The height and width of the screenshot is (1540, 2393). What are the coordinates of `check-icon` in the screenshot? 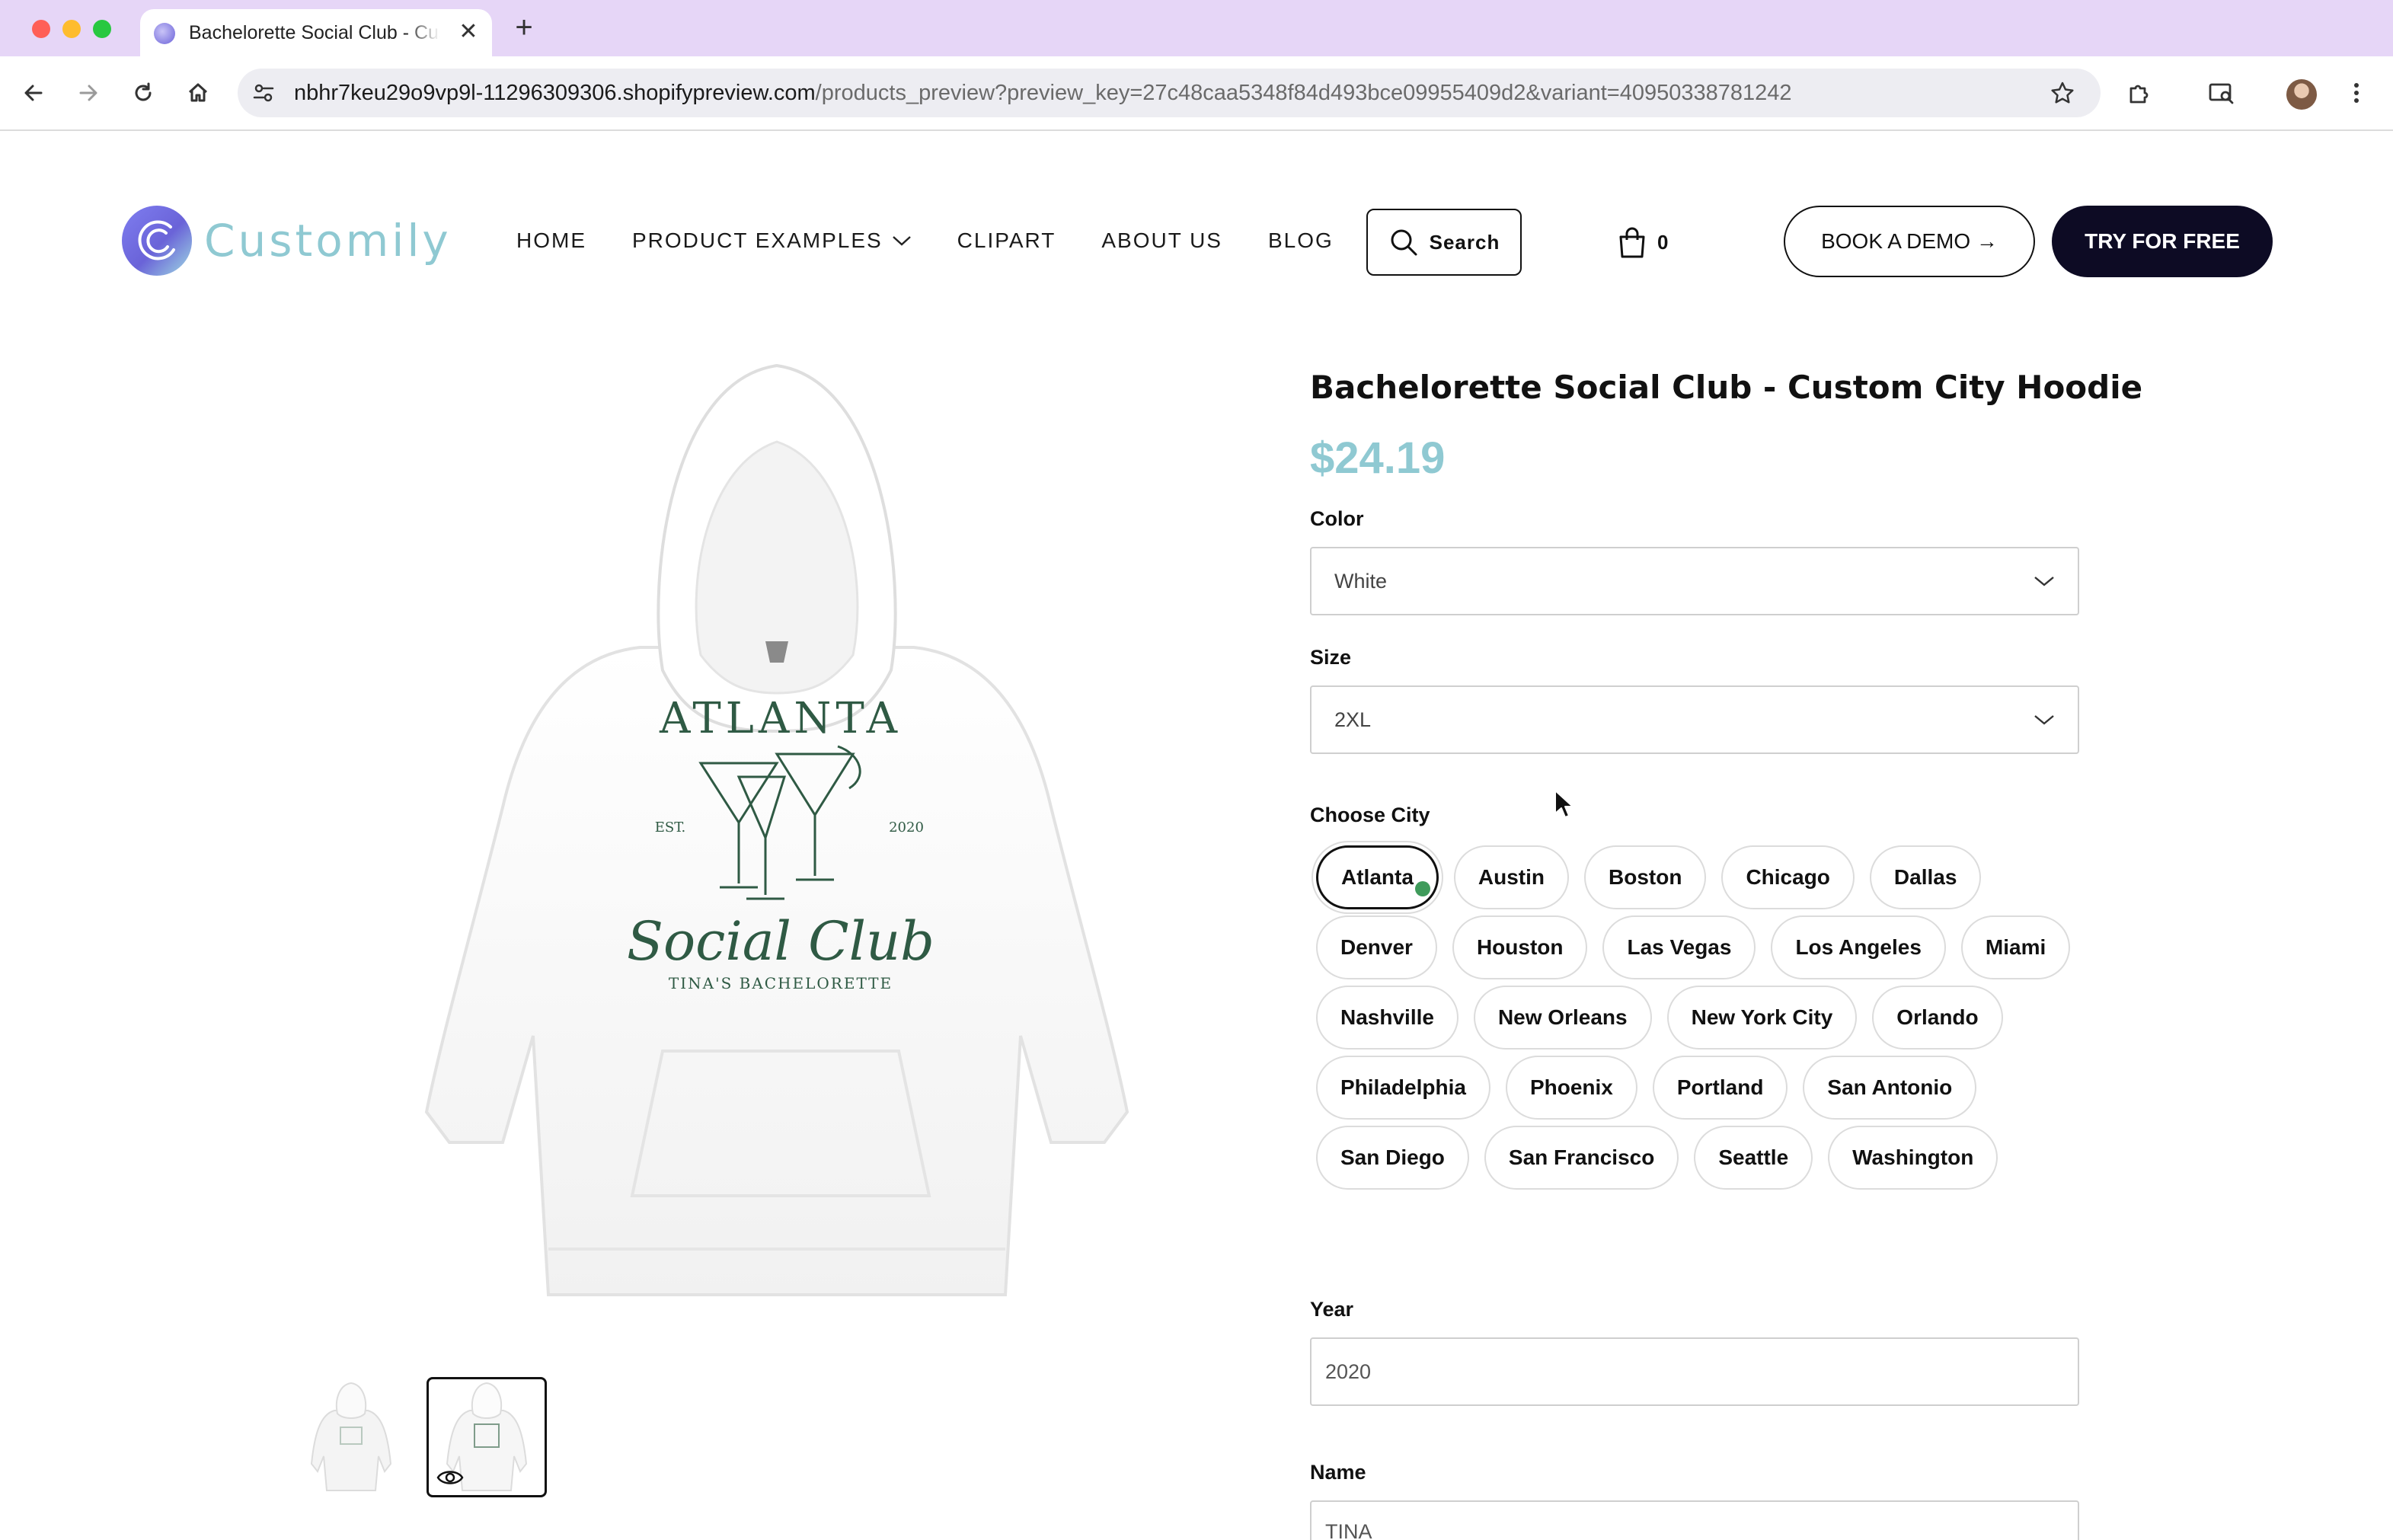 It's located at (1422, 889).